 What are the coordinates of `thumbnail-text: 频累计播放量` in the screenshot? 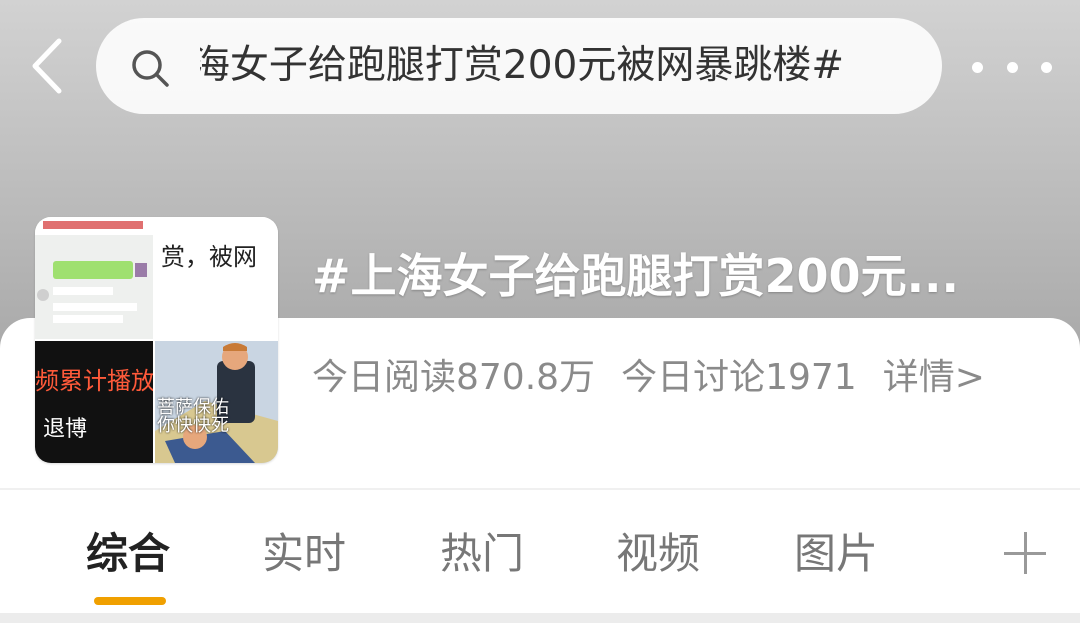 It's located at (94, 381).